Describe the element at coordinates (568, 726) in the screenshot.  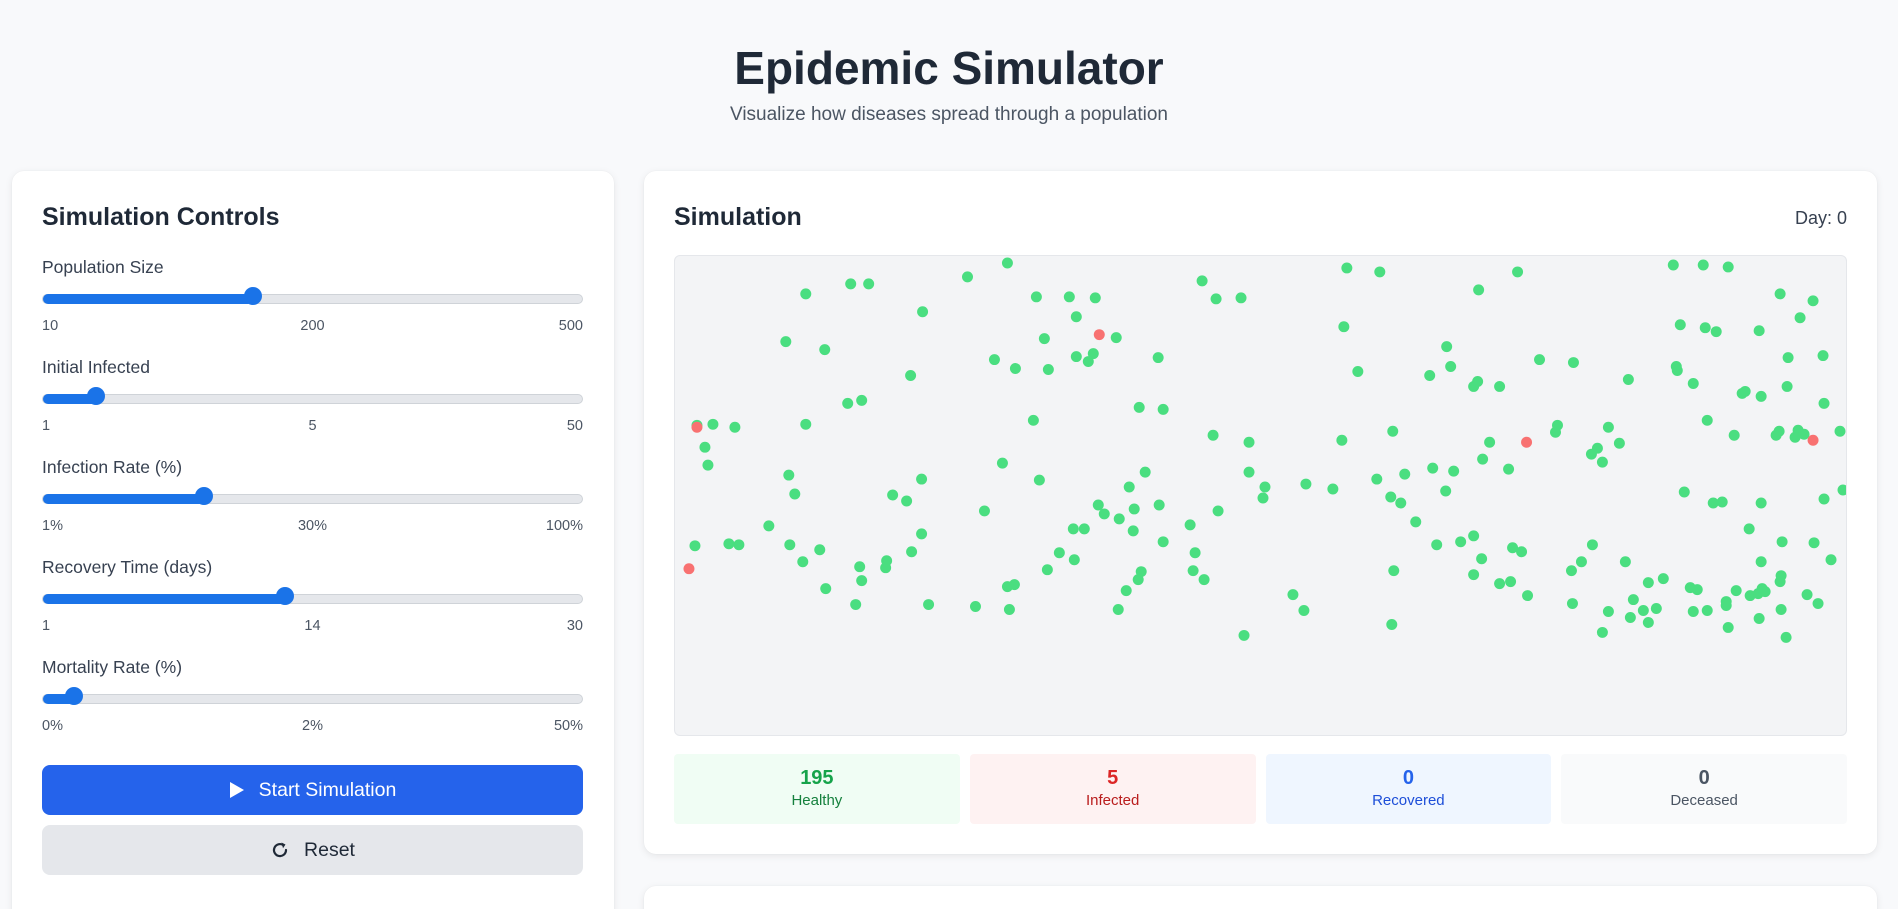
I see `slider-max-label: 50%` at that location.